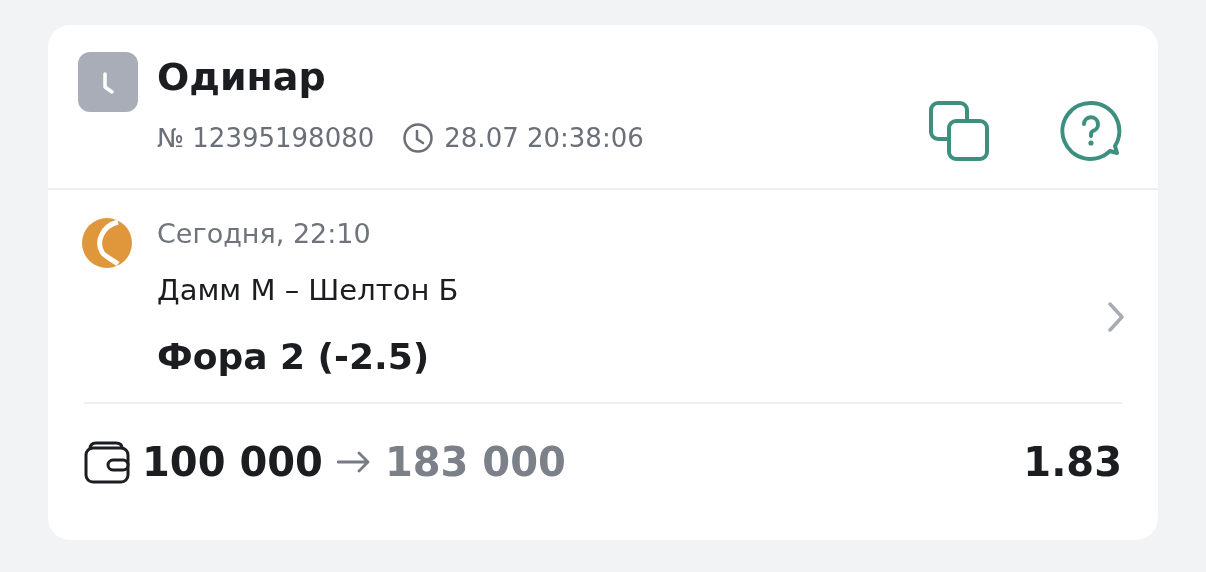 The width and height of the screenshot is (1206, 572). I want to click on pending-clock-icon, so click(108, 82).